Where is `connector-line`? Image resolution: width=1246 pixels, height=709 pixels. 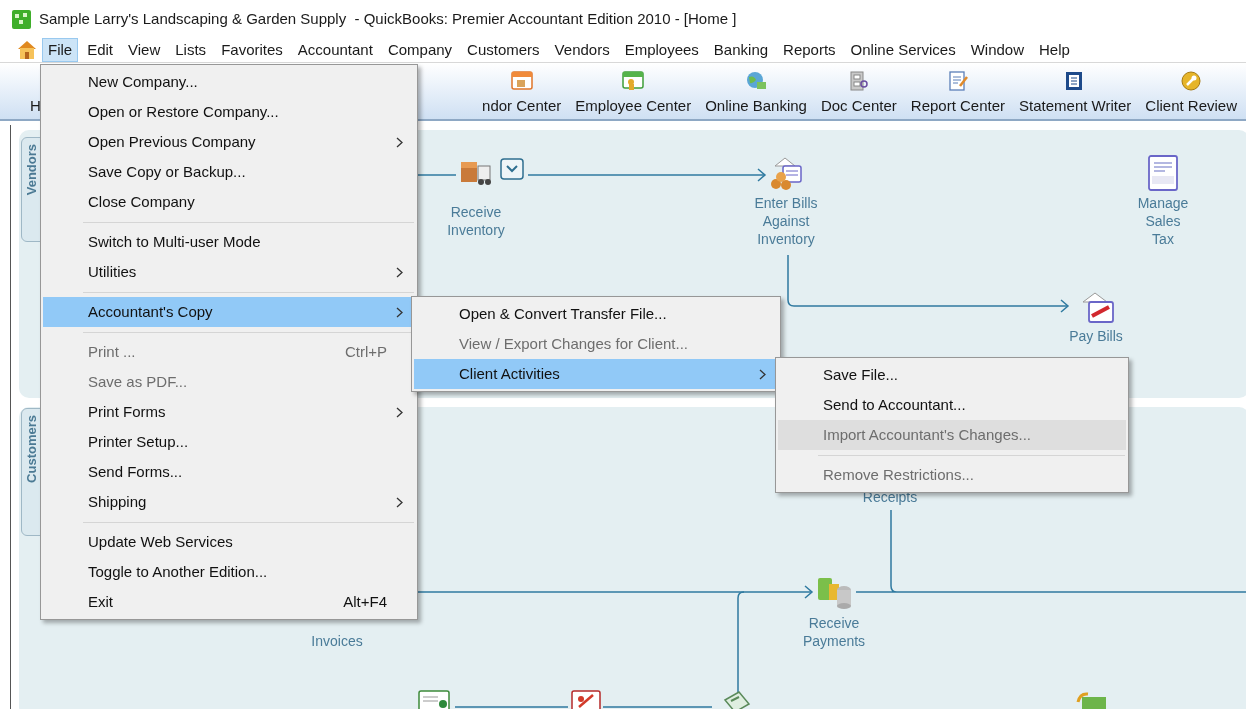 connector-line is located at coordinates (437, 175).